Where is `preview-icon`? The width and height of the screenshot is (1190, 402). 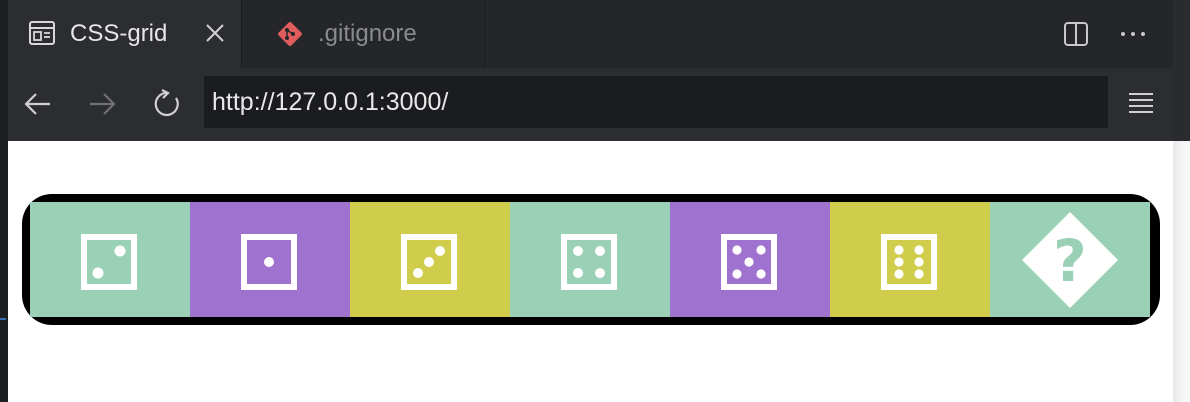 preview-icon is located at coordinates (42, 33).